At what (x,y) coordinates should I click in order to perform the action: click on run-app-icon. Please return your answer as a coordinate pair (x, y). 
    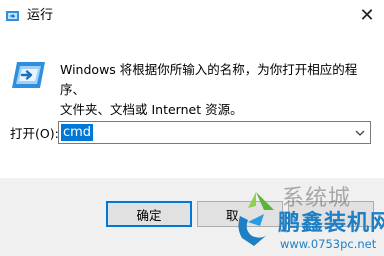
    Looking at the image, I should click on (12, 16).